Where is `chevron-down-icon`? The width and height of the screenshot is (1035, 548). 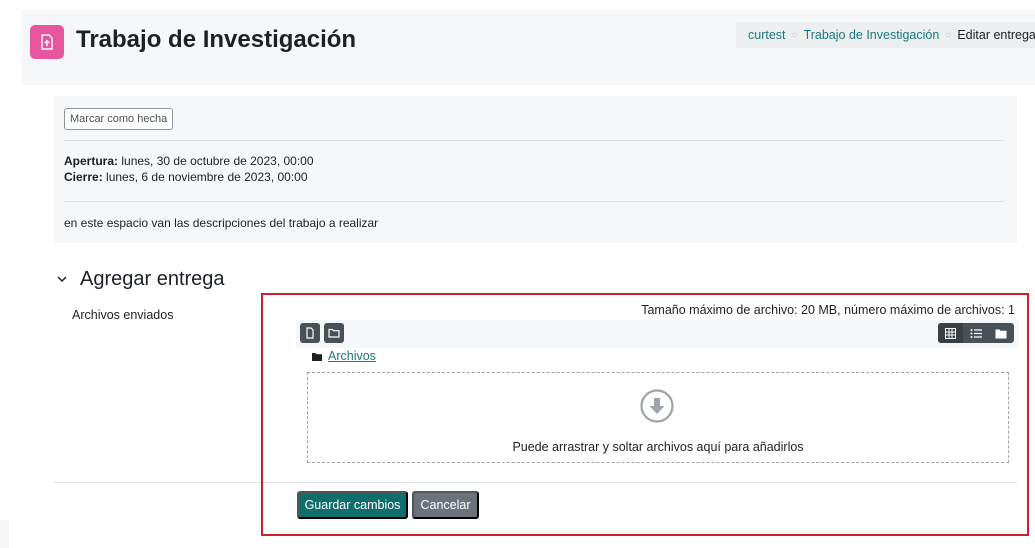
chevron-down-icon is located at coordinates (62, 280).